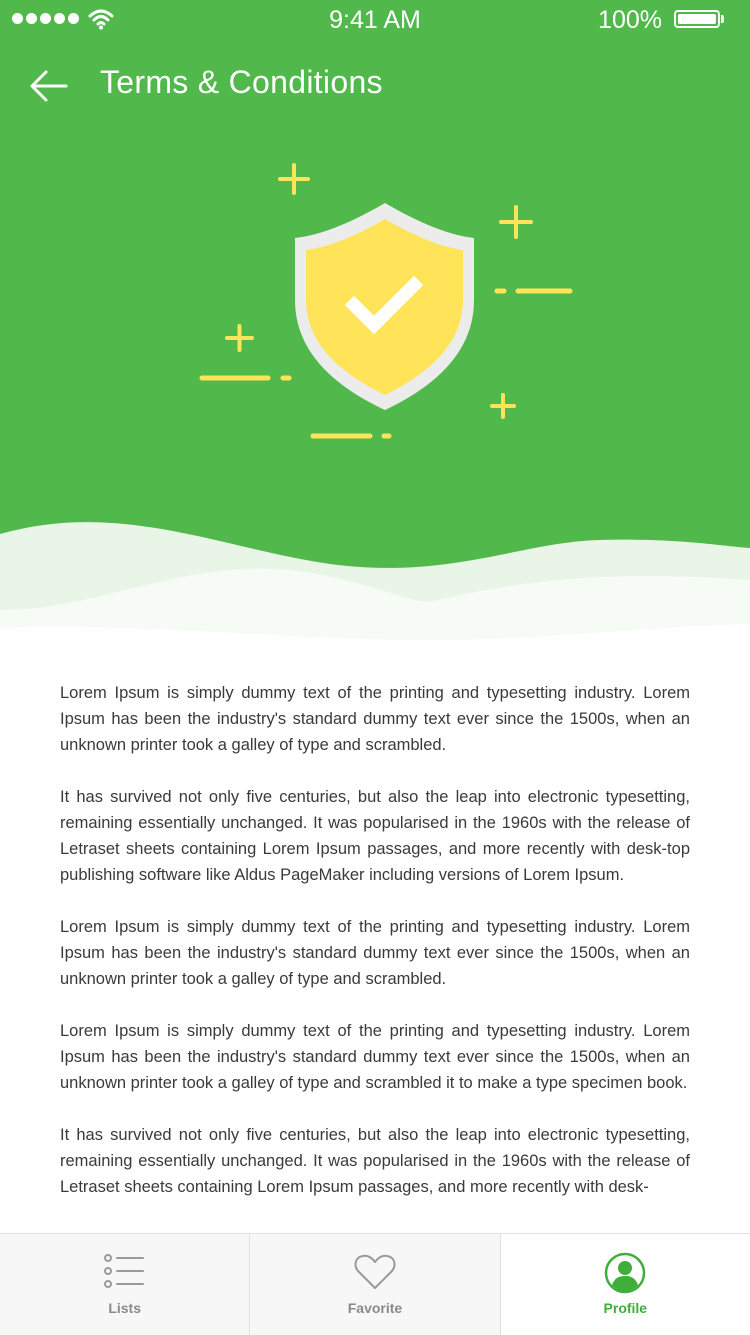 This screenshot has width=750, height=1335. I want to click on shield-illustration, so click(386, 301).